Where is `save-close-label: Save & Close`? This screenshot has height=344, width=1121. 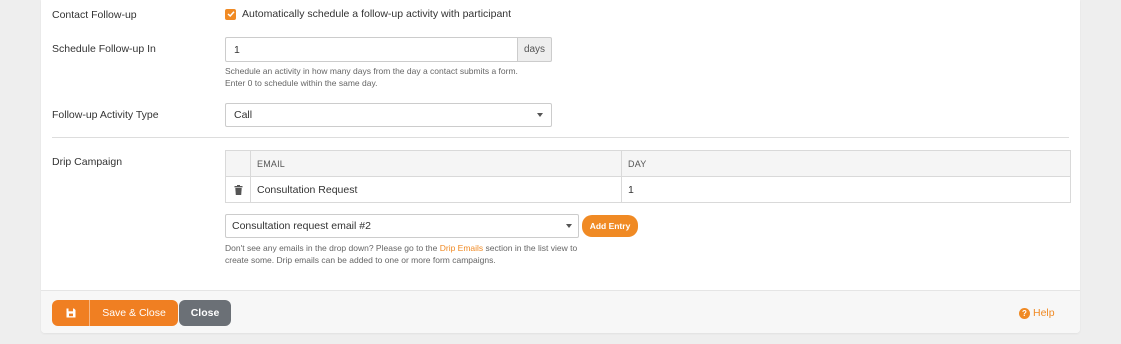
save-close-label: Save & Close is located at coordinates (134, 313).